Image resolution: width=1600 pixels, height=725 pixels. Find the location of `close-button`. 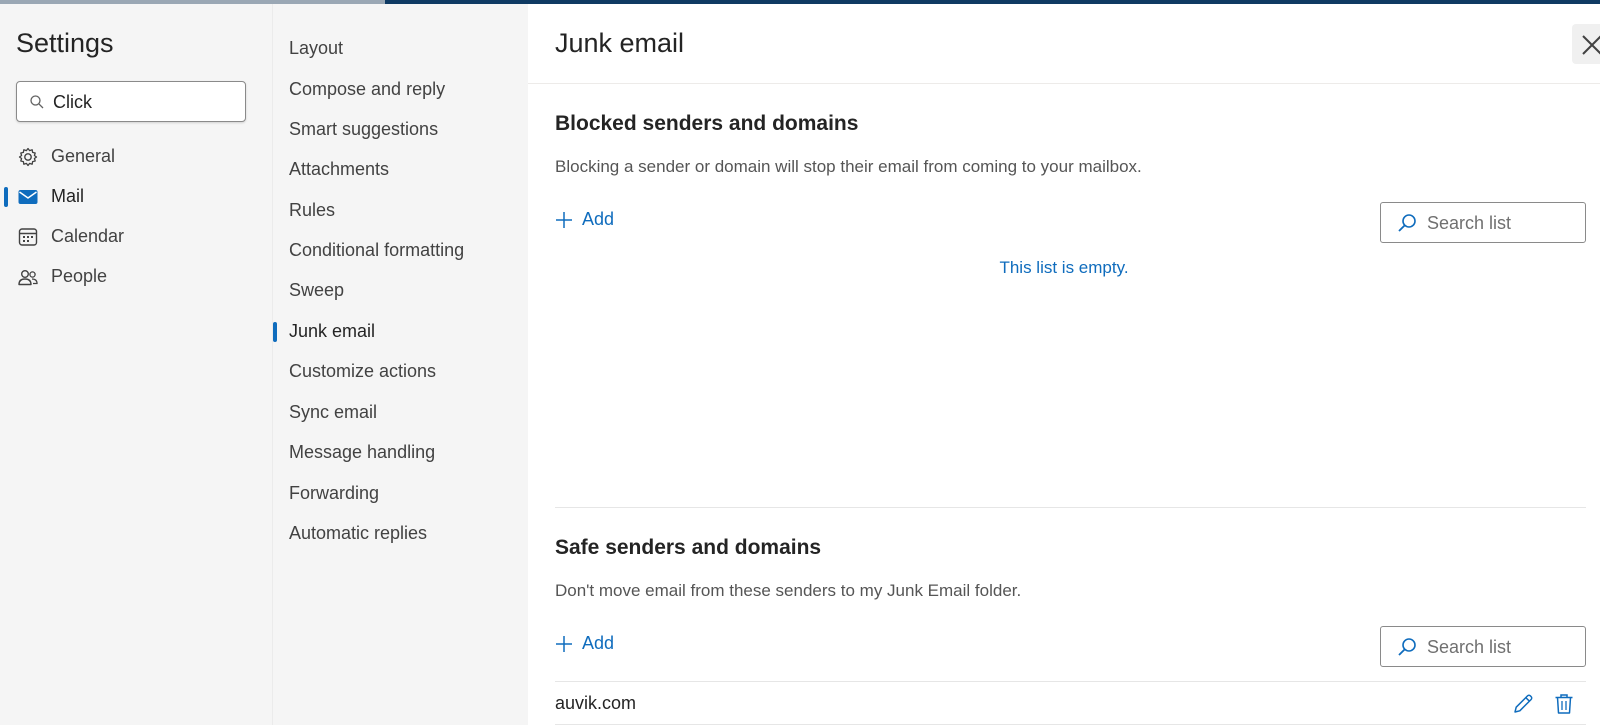

close-button is located at coordinates (1586, 44).